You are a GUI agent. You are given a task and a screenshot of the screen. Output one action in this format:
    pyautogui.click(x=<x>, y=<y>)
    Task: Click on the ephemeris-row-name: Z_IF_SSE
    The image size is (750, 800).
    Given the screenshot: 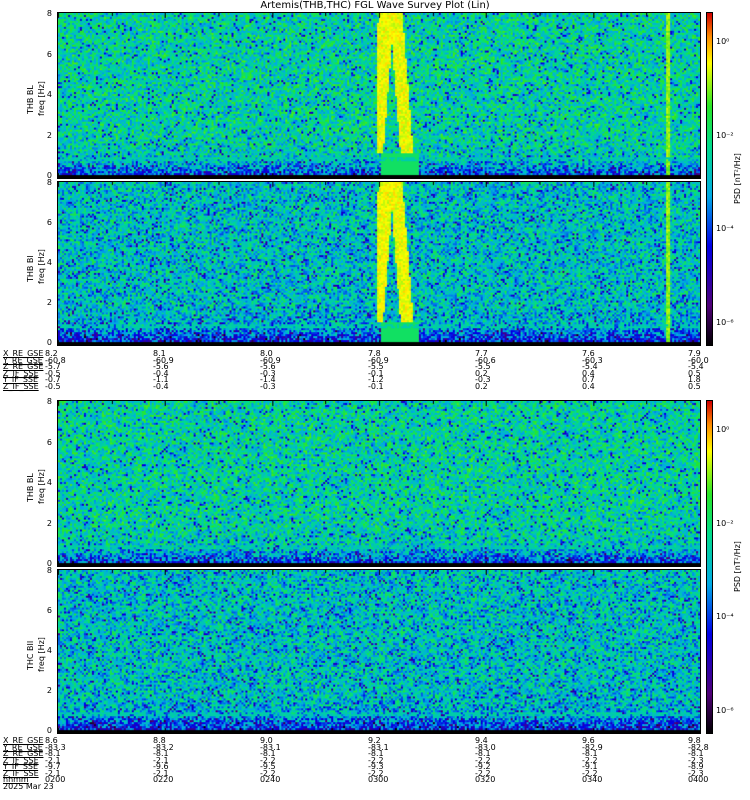 What is the action you would take?
    pyautogui.click(x=21, y=386)
    